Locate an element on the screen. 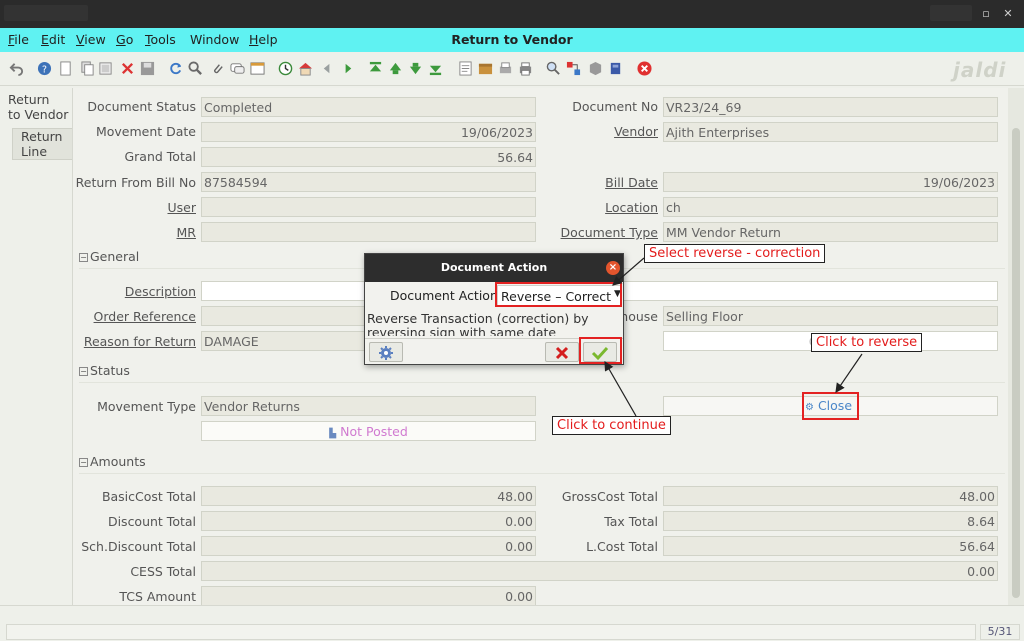 The height and width of the screenshot is (641, 1024). chart-icon: ▙ is located at coordinates (333, 434).